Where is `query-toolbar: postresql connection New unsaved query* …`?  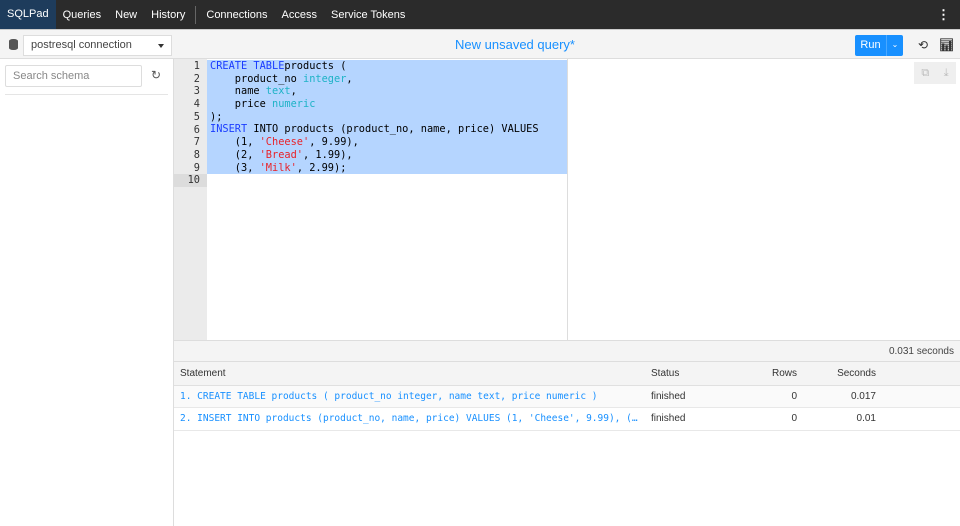 query-toolbar: postresql connection New unsaved query* … is located at coordinates (480, 44).